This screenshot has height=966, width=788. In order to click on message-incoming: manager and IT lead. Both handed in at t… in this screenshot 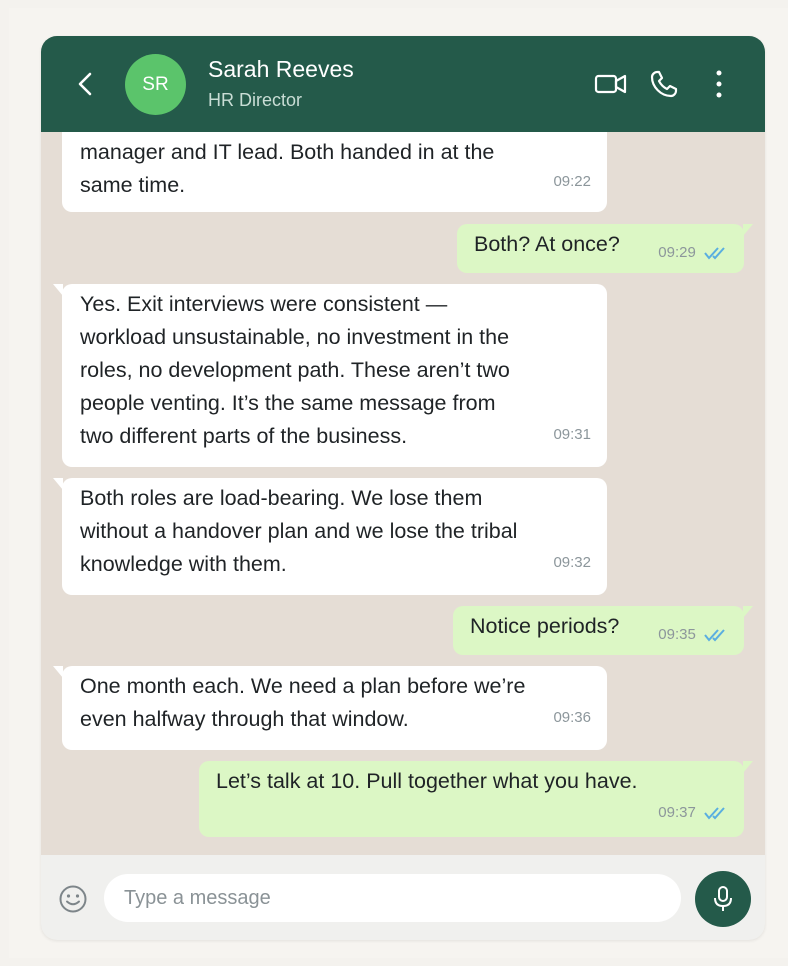, I will do `click(334, 172)`.